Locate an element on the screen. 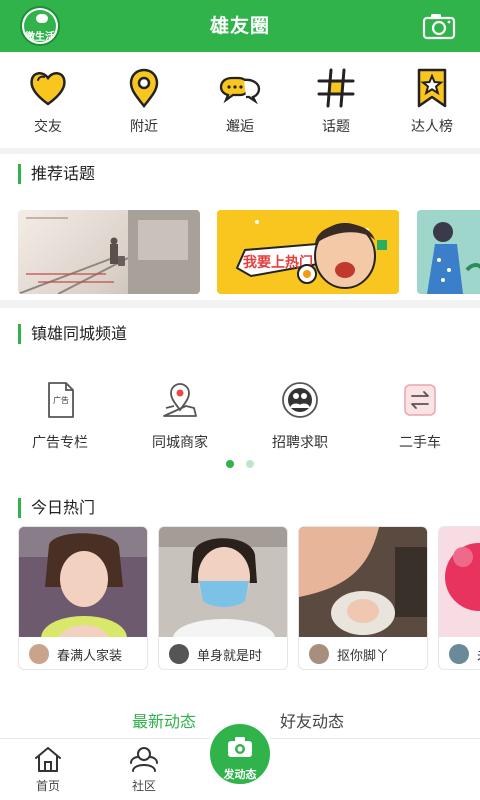  topic-image-hot: 我要上热门 is located at coordinates (308, 252).